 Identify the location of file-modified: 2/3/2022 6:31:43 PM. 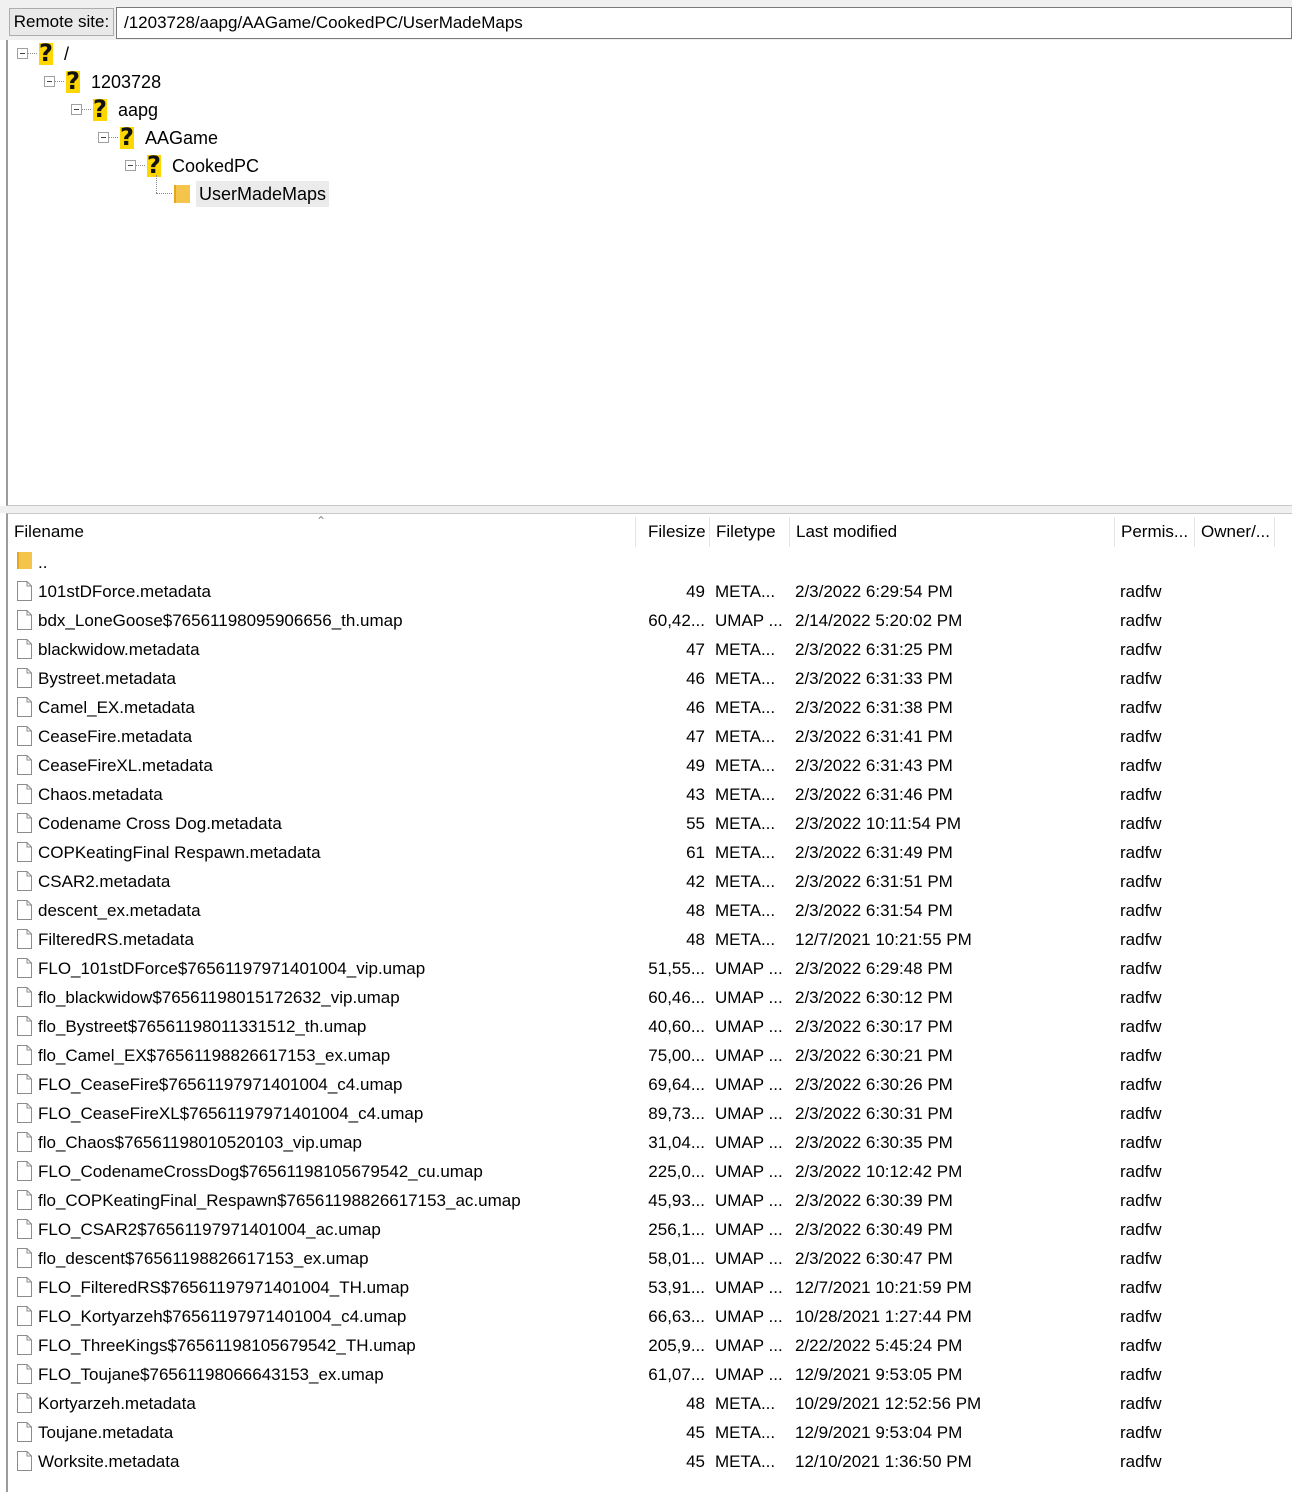
(874, 765).